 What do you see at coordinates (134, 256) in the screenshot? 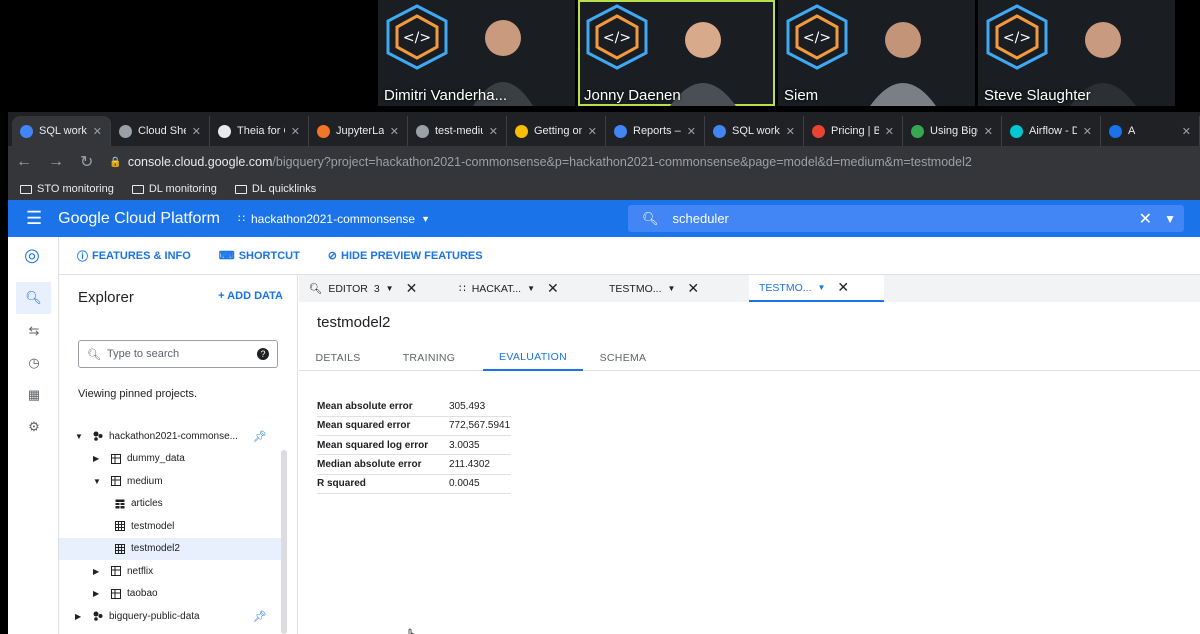
I see `features-info-button: ⓘ FEATURES & INFO` at bounding box center [134, 256].